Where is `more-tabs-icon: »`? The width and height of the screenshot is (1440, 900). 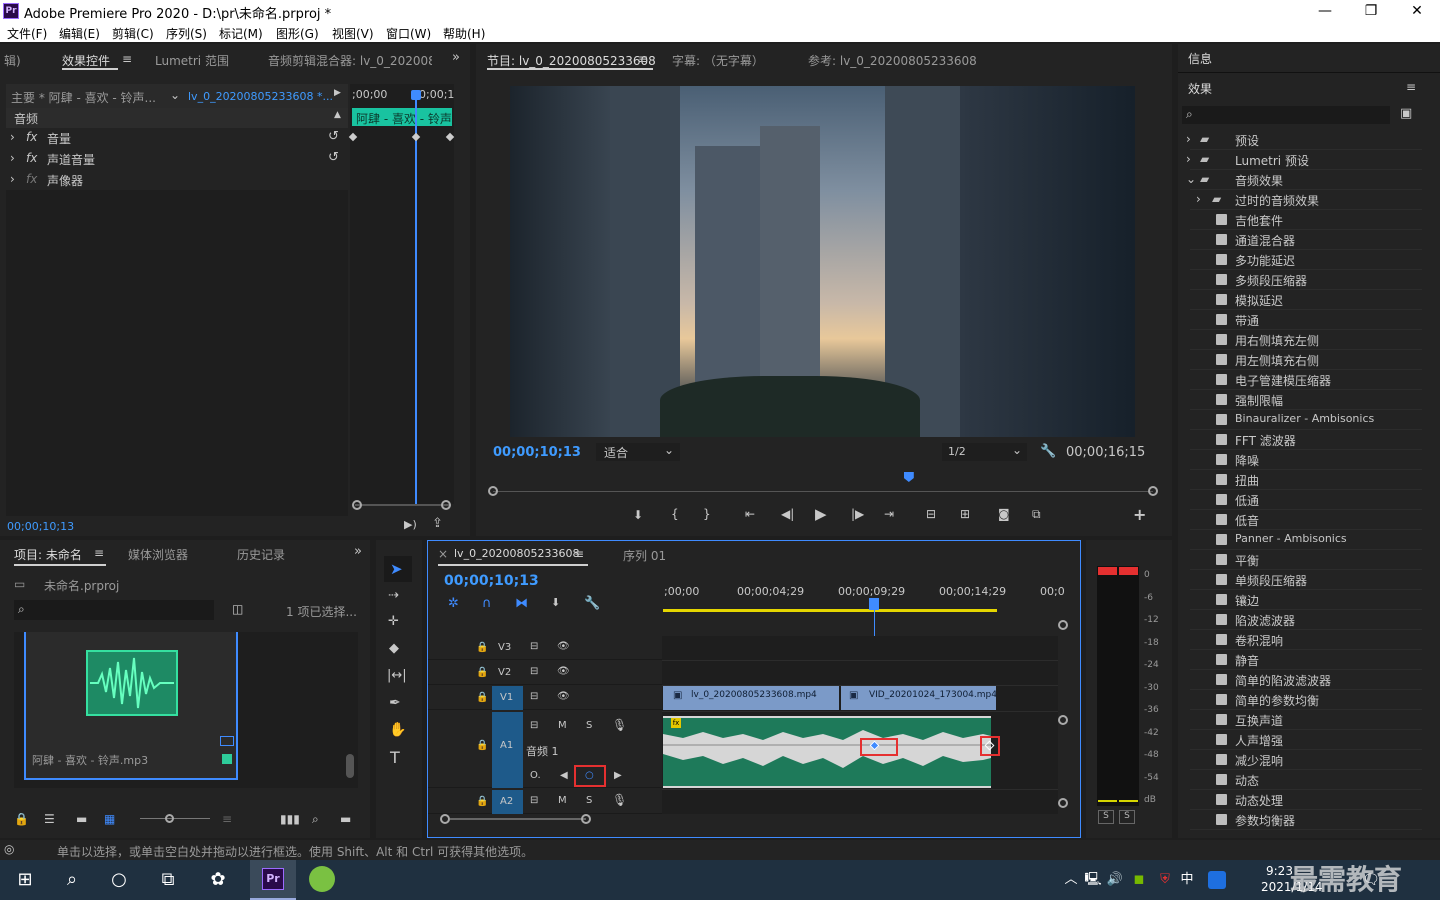 more-tabs-icon: » is located at coordinates (358, 551).